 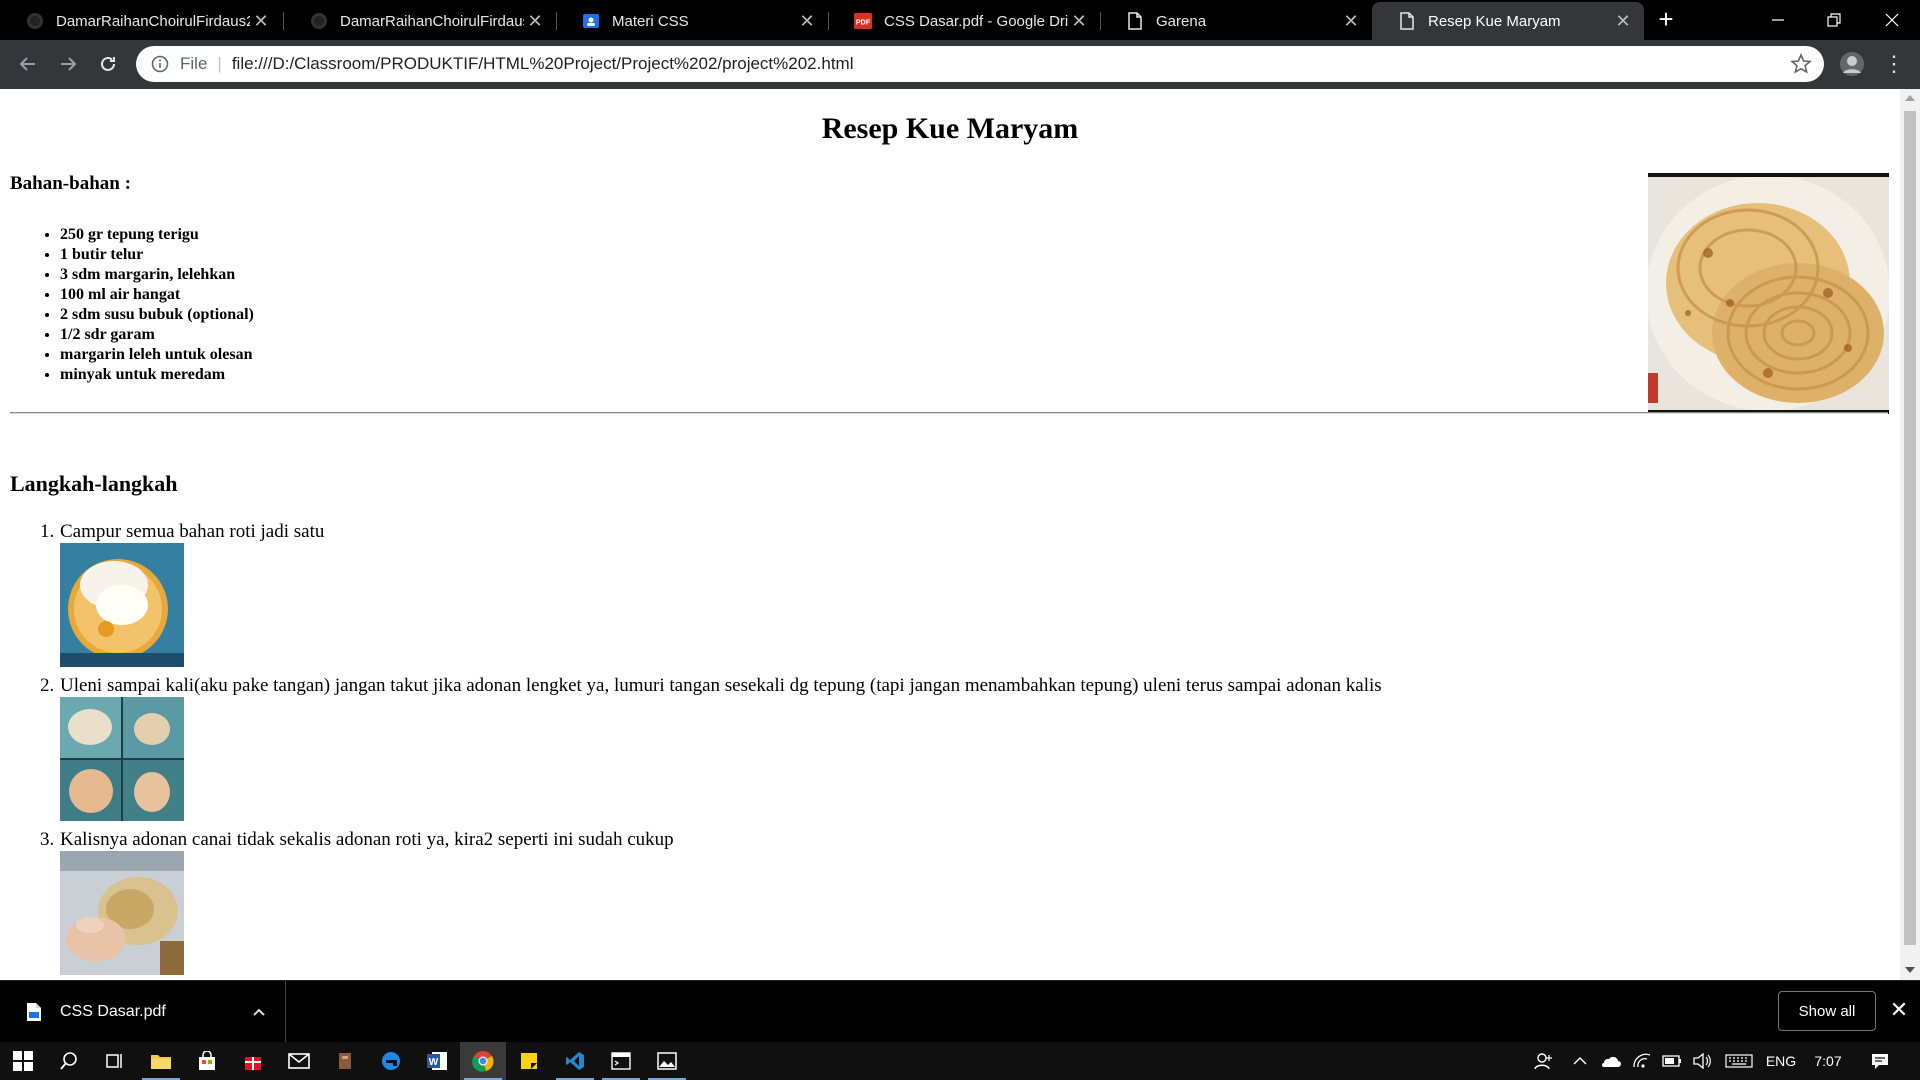 I want to click on edge-icon, so click(x=391, y=1061).